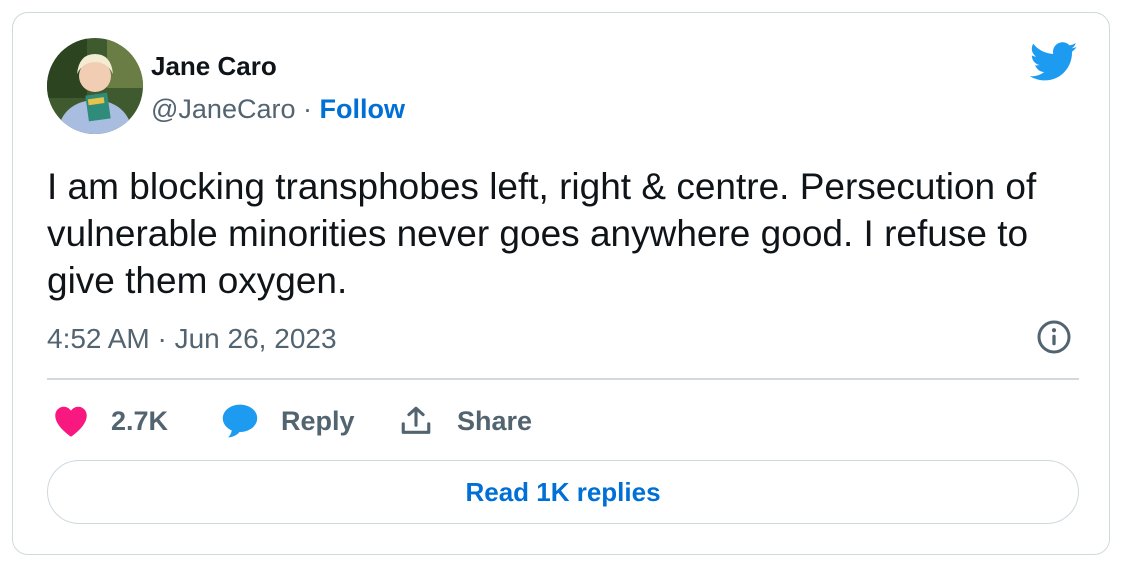 The height and width of the screenshot is (566, 1121). What do you see at coordinates (214, 66) in the screenshot?
I see `author-name: Jane Caro` at bounding box center [214, 66].